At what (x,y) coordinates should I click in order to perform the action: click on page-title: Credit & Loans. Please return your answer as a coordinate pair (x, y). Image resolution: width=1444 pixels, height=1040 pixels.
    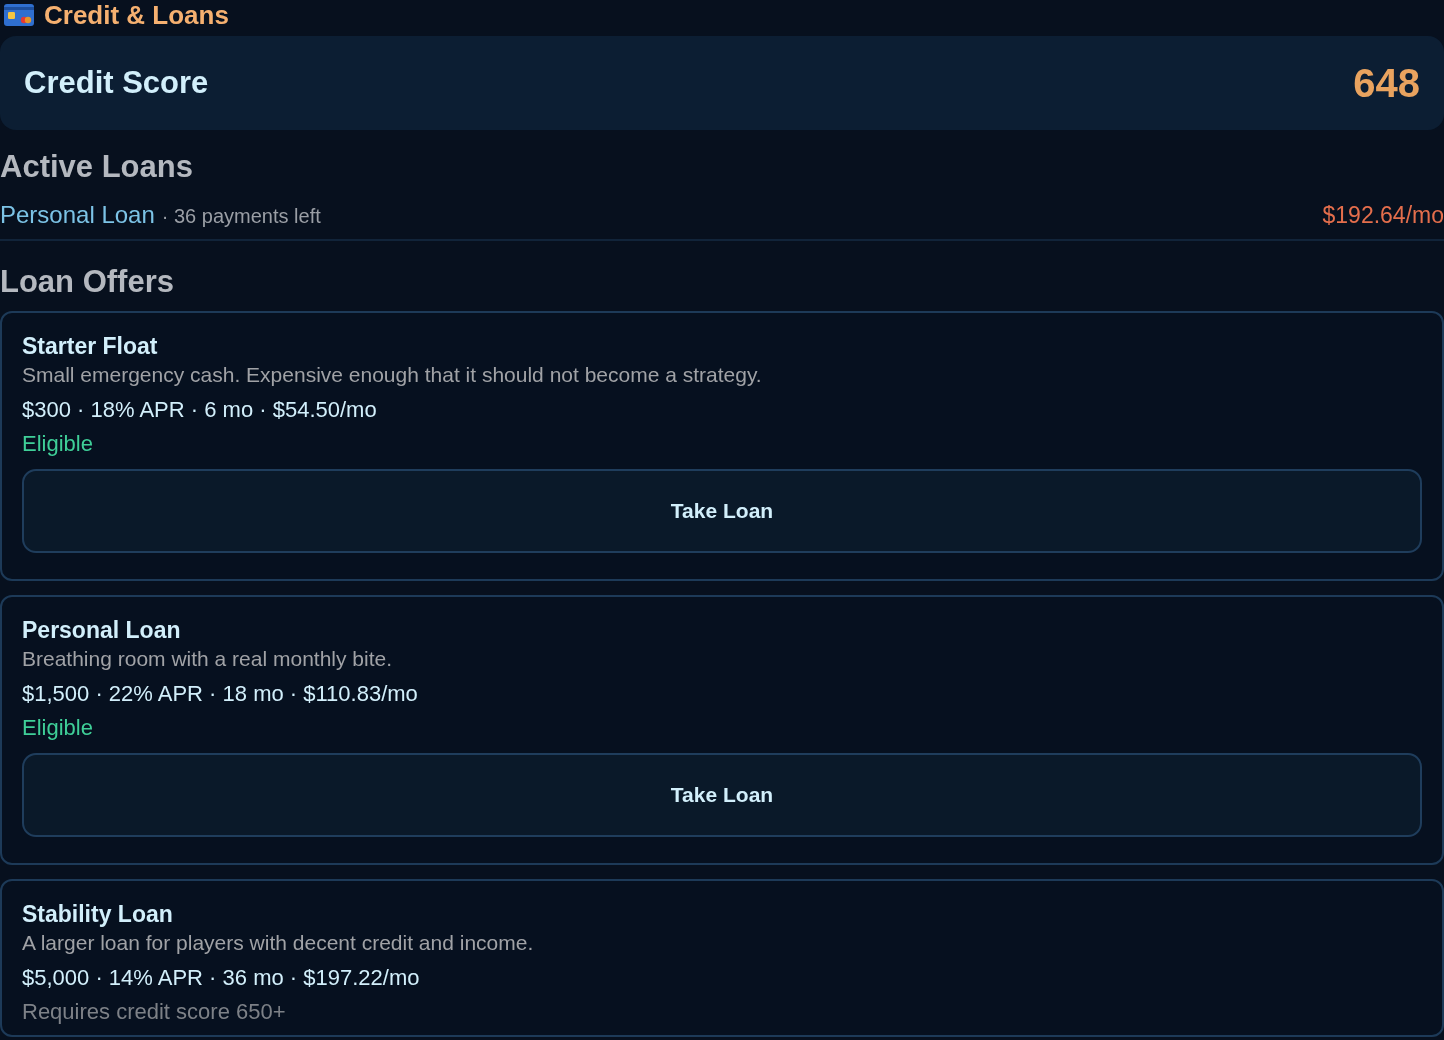
    Looking at the image, I should click on (136, 15).